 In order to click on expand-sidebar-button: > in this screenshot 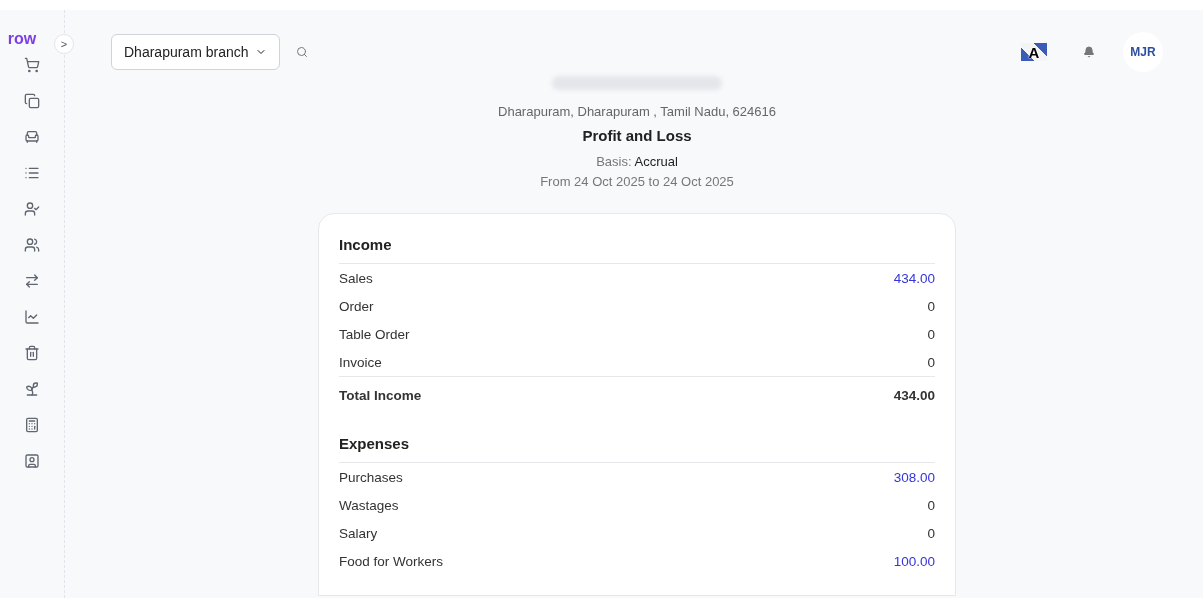, I will do `click(64, 44)`.